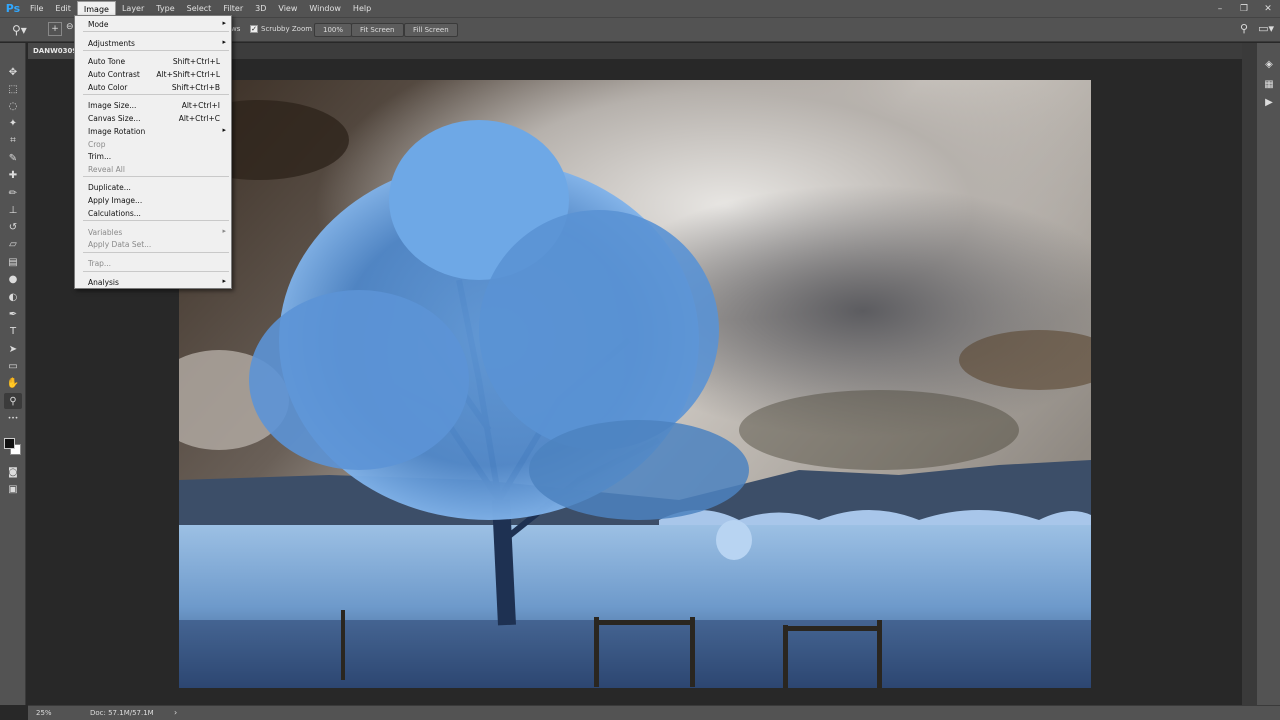  Describe the element at coordinates (325, 8) in the screenshot. I see `menu-window: Window` at that location.